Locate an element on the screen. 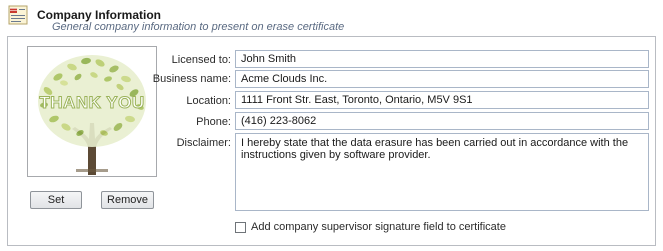 This screenshot has height=251, width=663. licensed-to-field: John Smith is located at coordinates (442, 59).